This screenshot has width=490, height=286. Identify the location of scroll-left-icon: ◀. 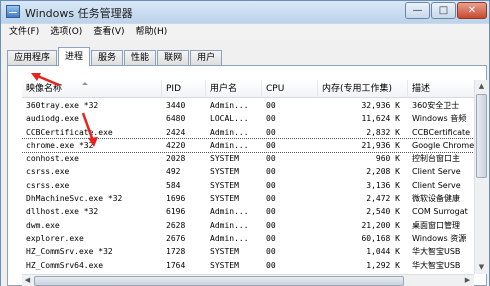
(27, 280).